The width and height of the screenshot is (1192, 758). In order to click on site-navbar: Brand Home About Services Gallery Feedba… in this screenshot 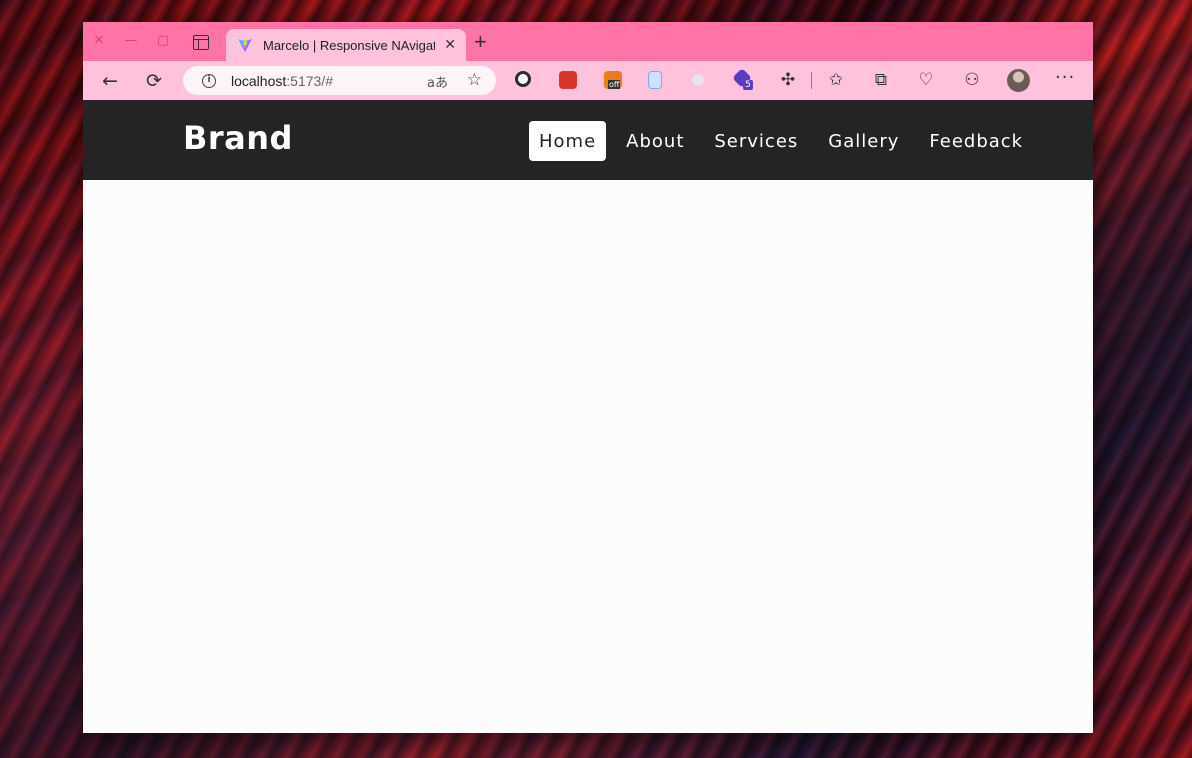, I will do `click(588, 140)`.